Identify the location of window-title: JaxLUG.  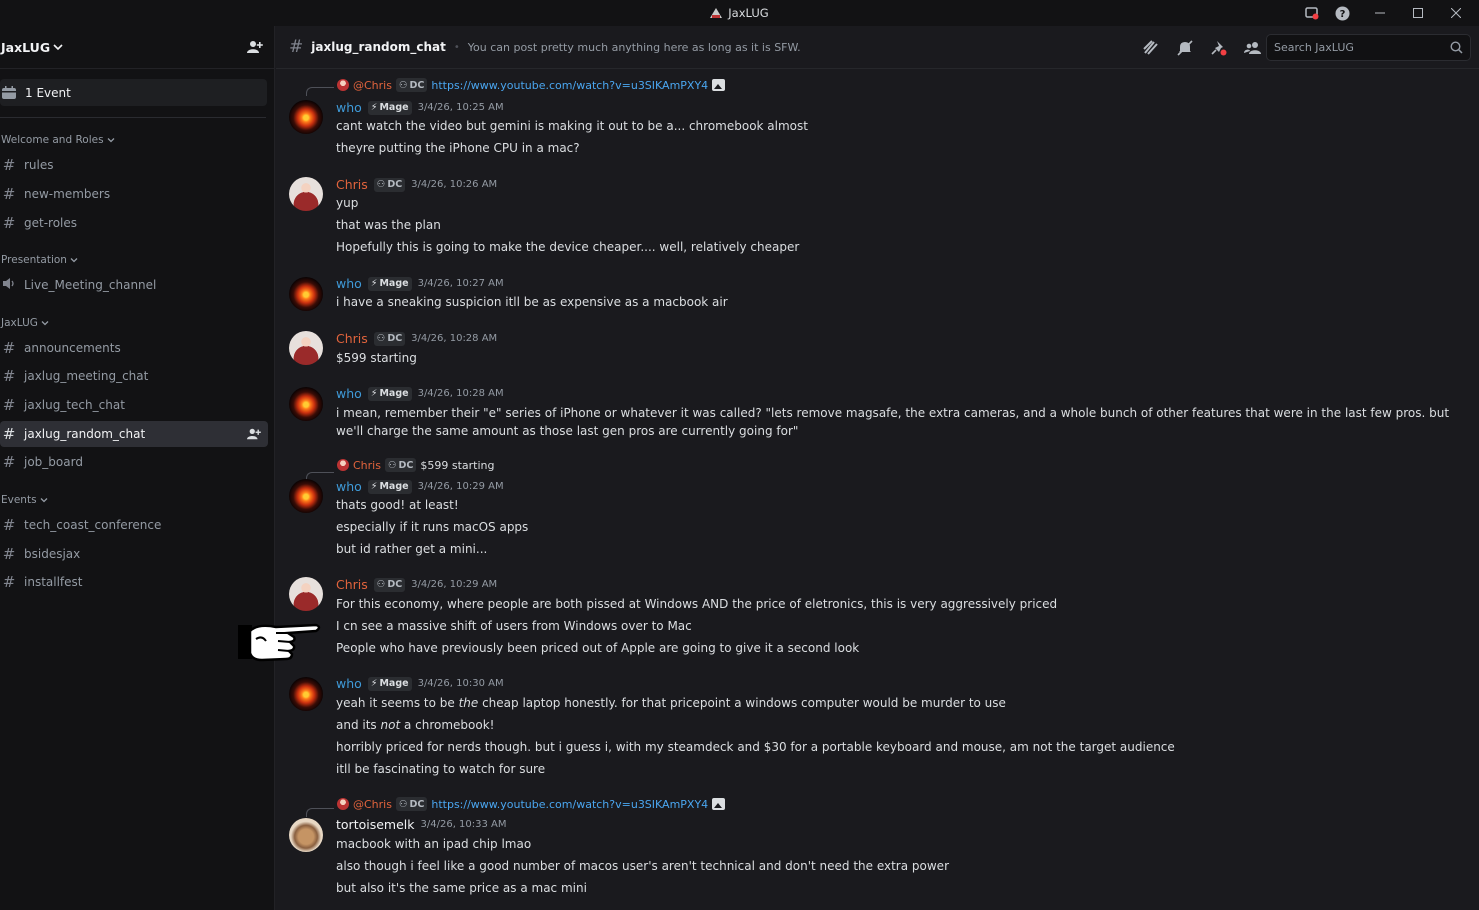
(739, 13).